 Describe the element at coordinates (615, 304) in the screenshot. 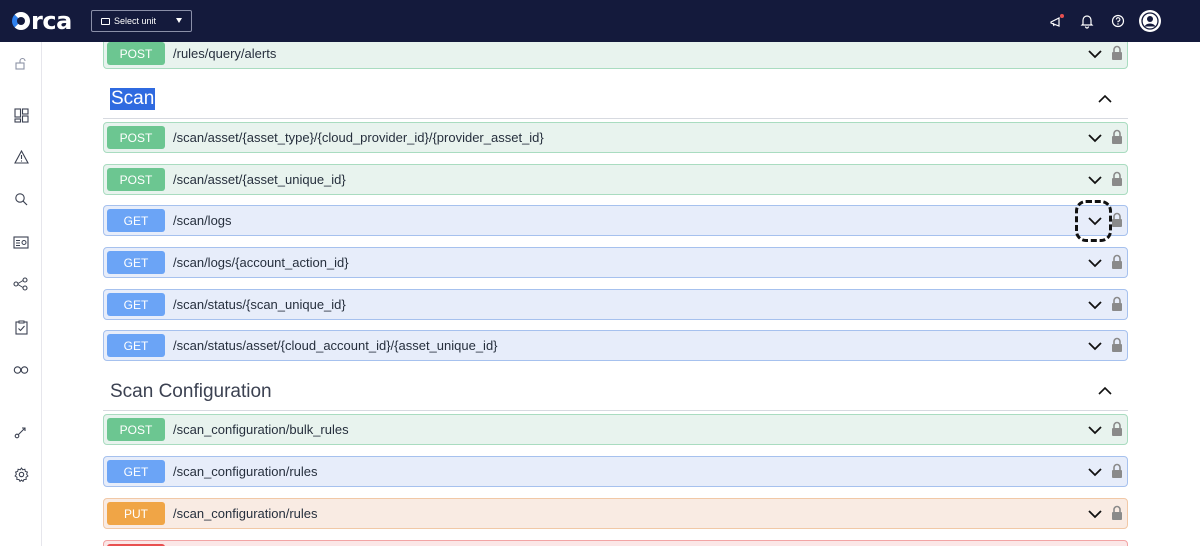

I see `operation-row: GET /scan/status/{scan_unique_id}` at that location.